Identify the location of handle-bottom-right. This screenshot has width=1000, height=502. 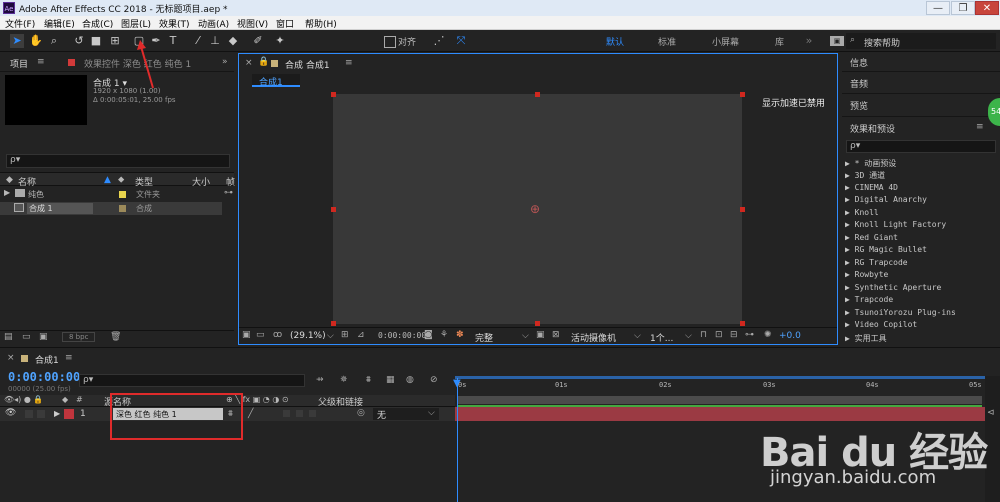
(742, 323).